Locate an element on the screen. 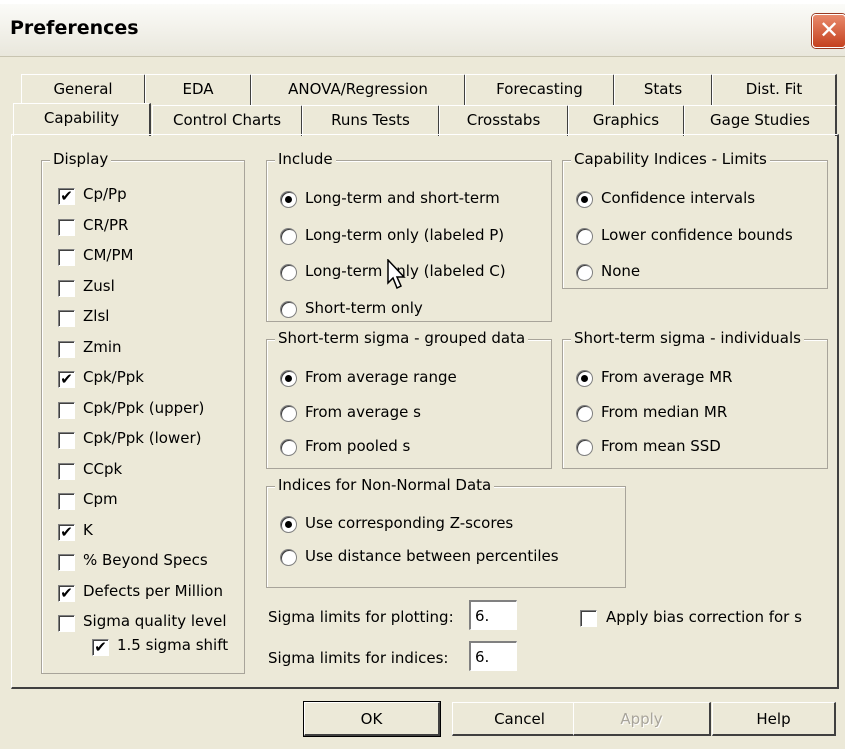  sigma-indices-input: 6. is located at coordinates (493, 656).